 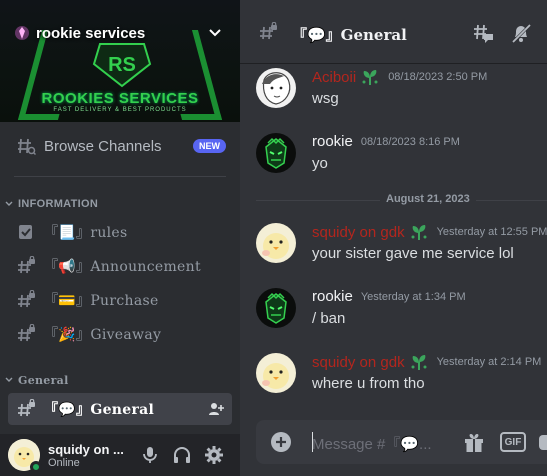 I want to click on message-header: Aciboii 08/18/2023 2:50 PM, so click(x=399, y=77).